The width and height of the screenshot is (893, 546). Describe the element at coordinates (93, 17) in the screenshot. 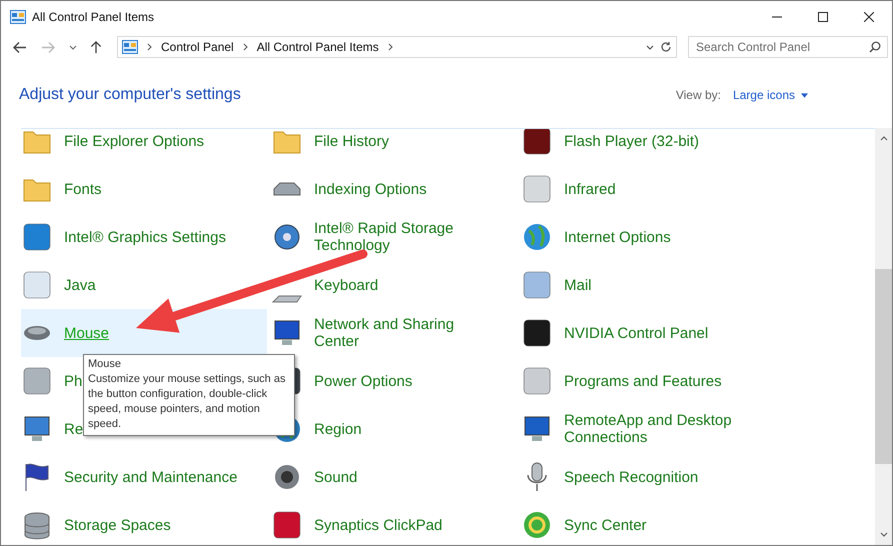

I see `window-title: All Control Panel Items` at that location.